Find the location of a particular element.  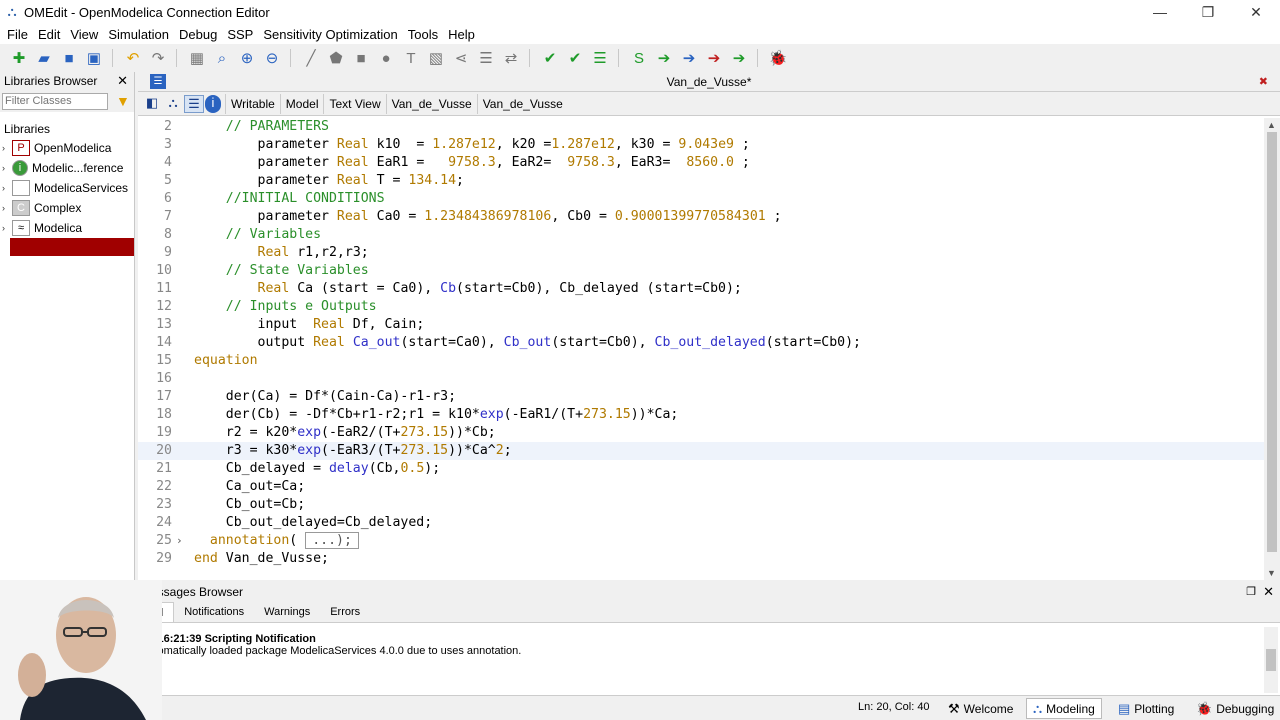

code-line: 19 r2 = k20*exp(-EaR2/(T+273.15))*Cb; is located at coordinates (701, 433).